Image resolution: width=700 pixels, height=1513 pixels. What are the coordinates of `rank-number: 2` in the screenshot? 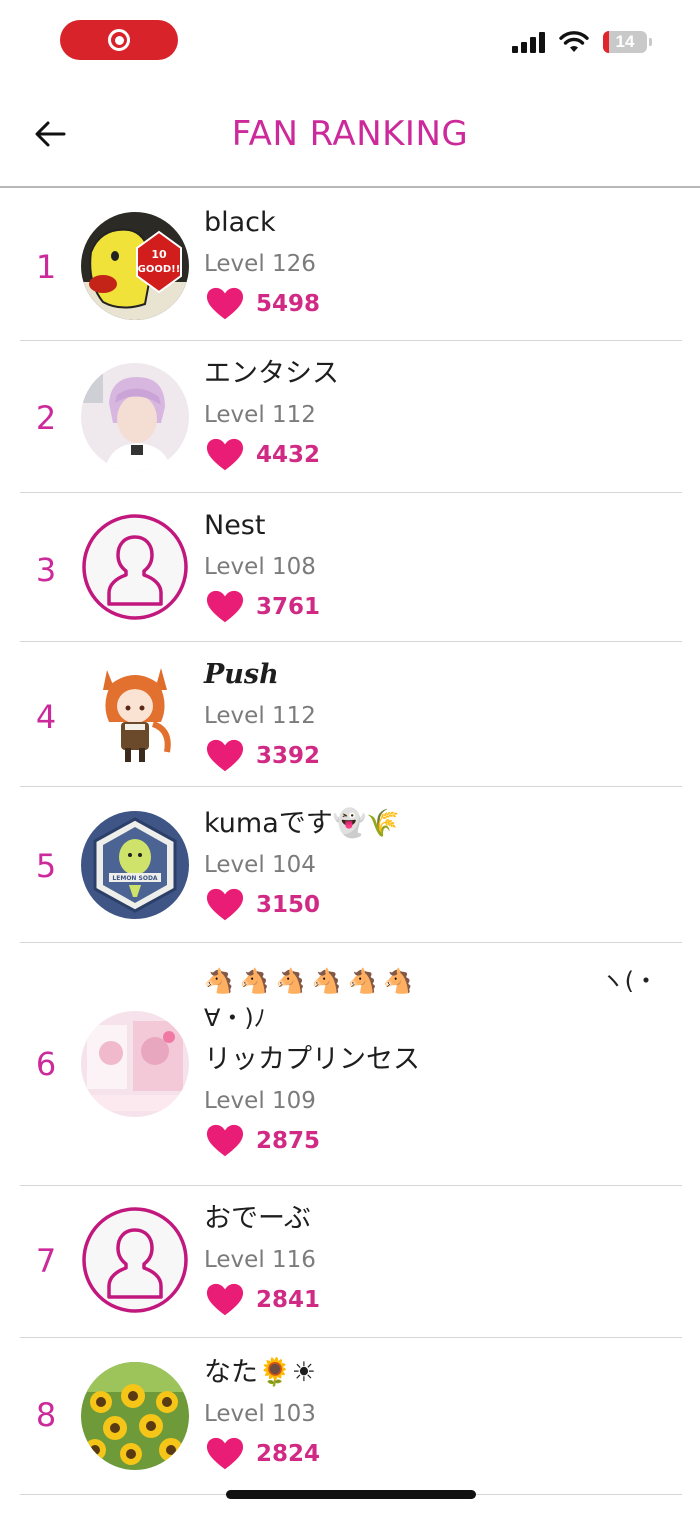 It's located at (46, 418).